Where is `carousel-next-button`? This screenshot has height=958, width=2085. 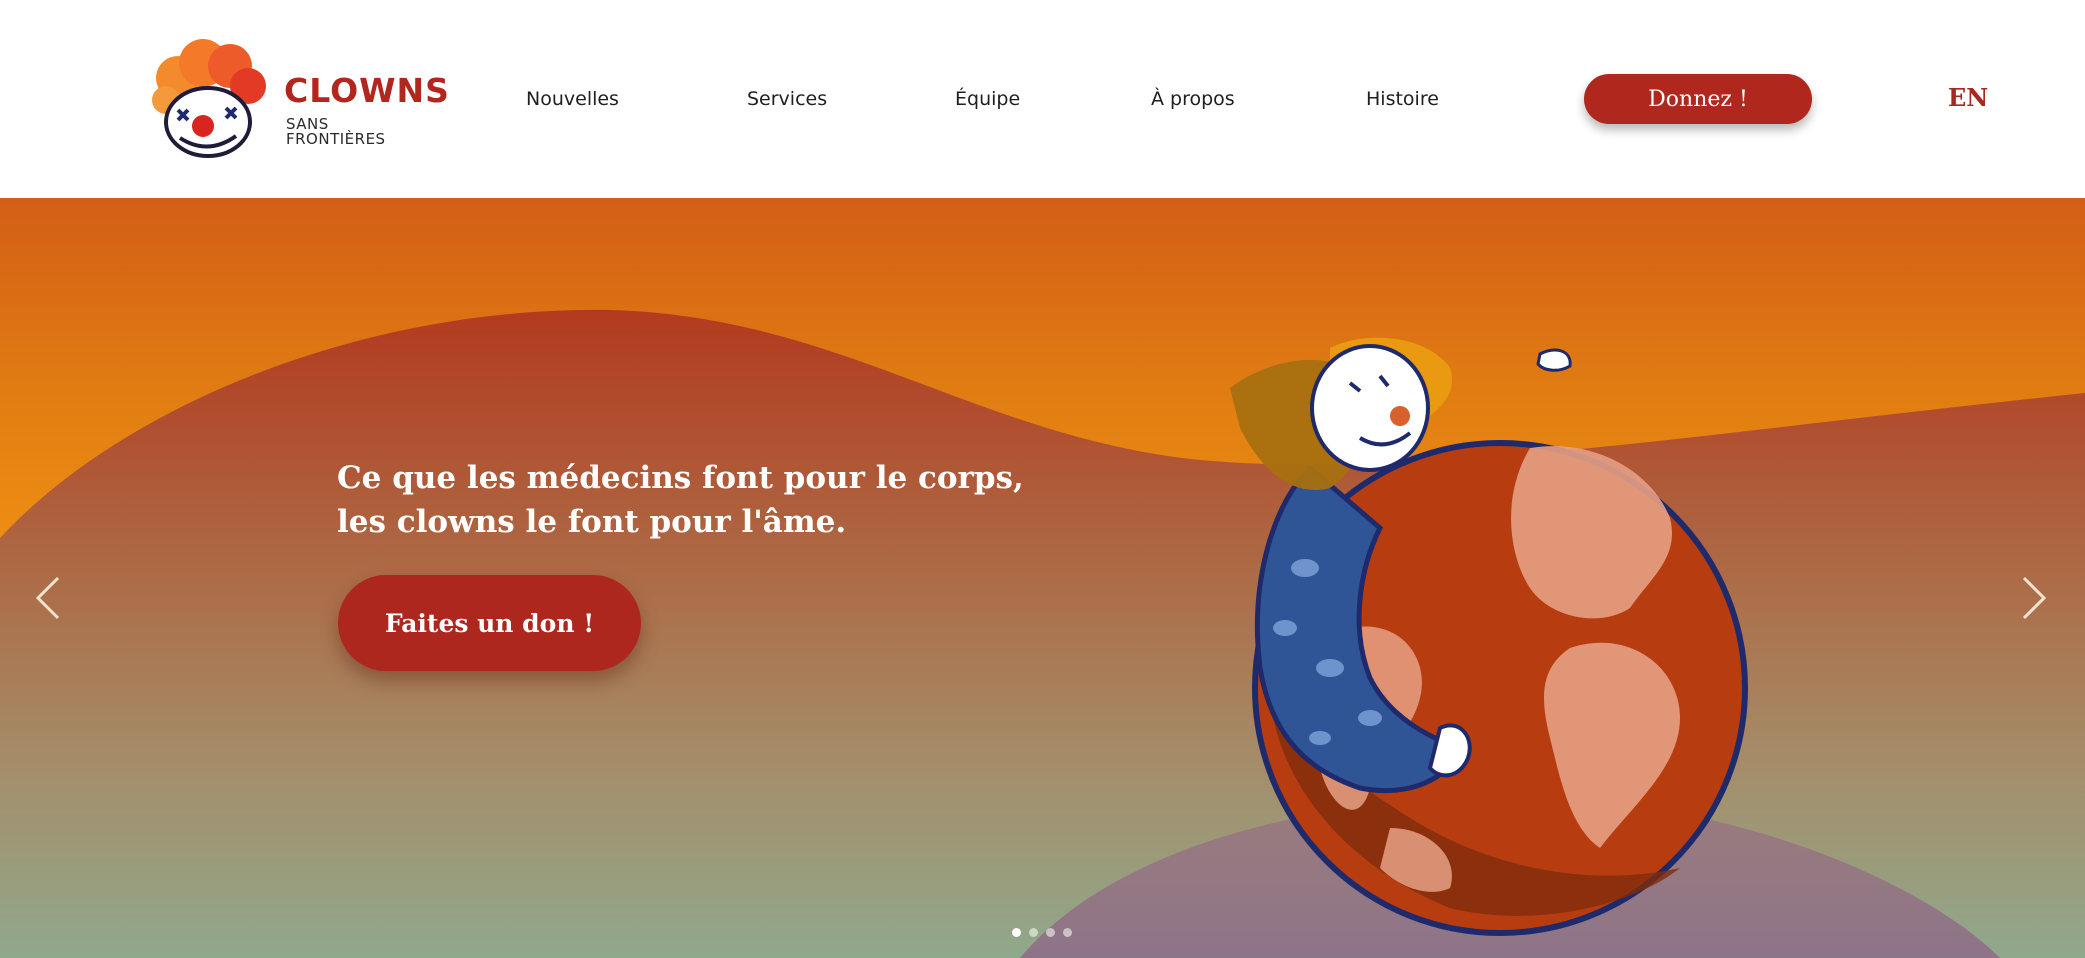 carousel-next-button is located at coordinates (2032, 598).